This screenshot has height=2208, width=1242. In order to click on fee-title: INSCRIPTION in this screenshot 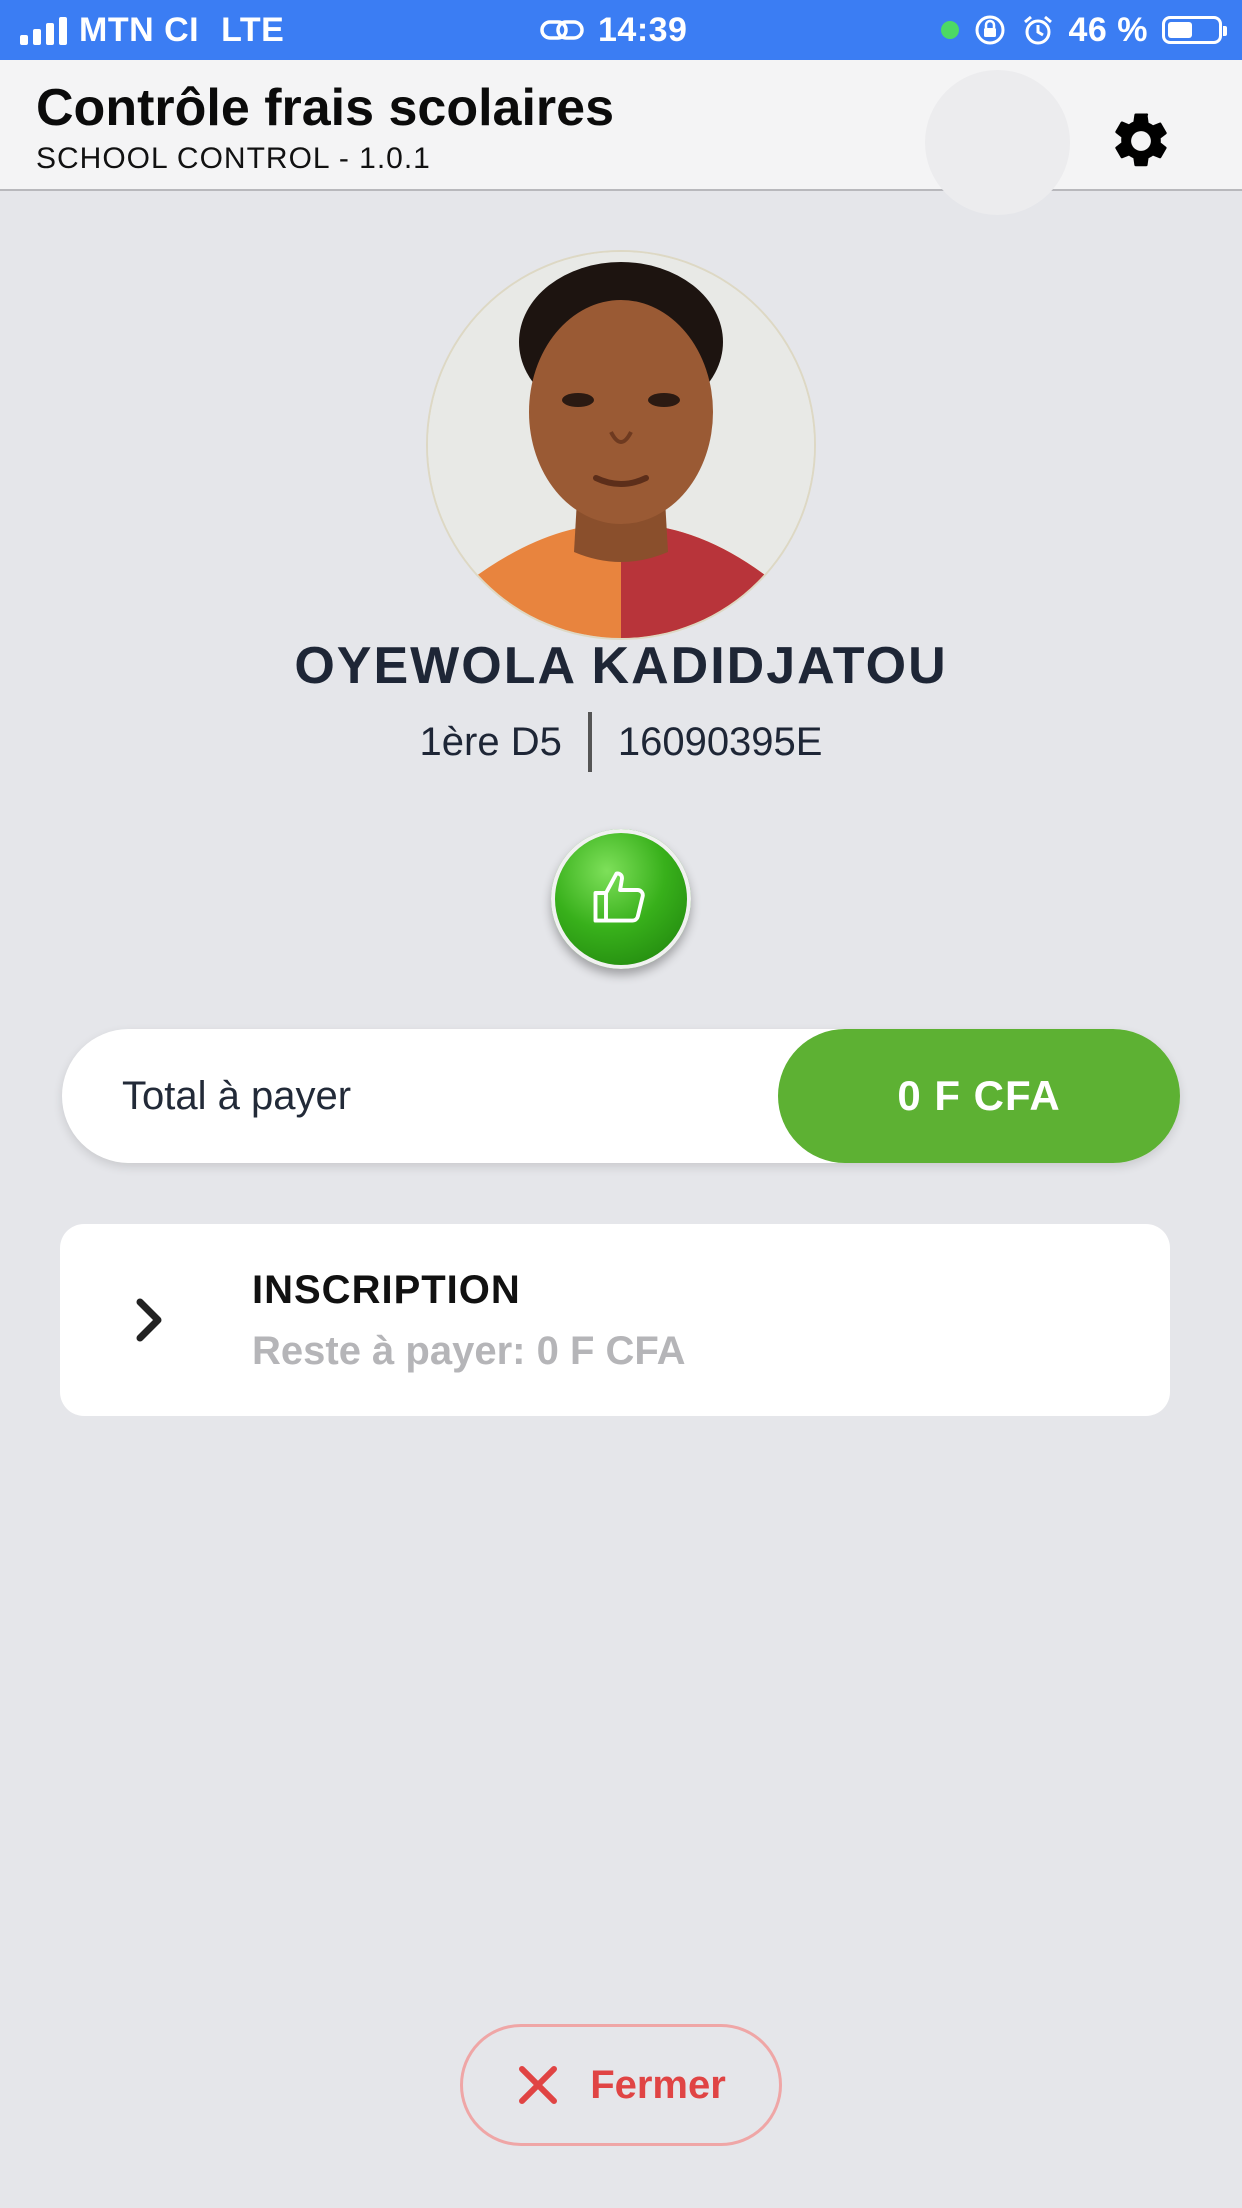, I will do `click(386, 1290)`.